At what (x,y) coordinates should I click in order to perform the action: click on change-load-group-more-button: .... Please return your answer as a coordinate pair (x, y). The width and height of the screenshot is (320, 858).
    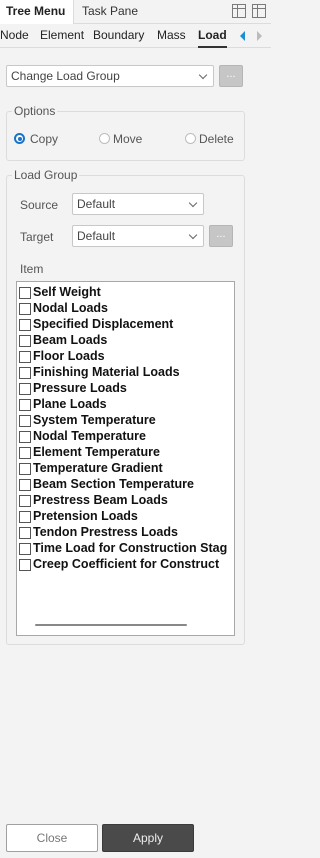
    Looking at the image, I should click on (231, 76).